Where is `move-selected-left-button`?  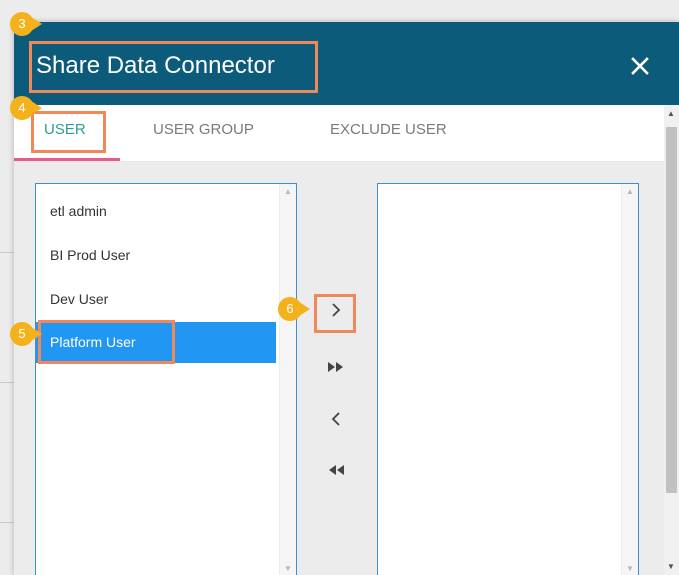 move-selected-left-button is located at coordinates (336, 419).